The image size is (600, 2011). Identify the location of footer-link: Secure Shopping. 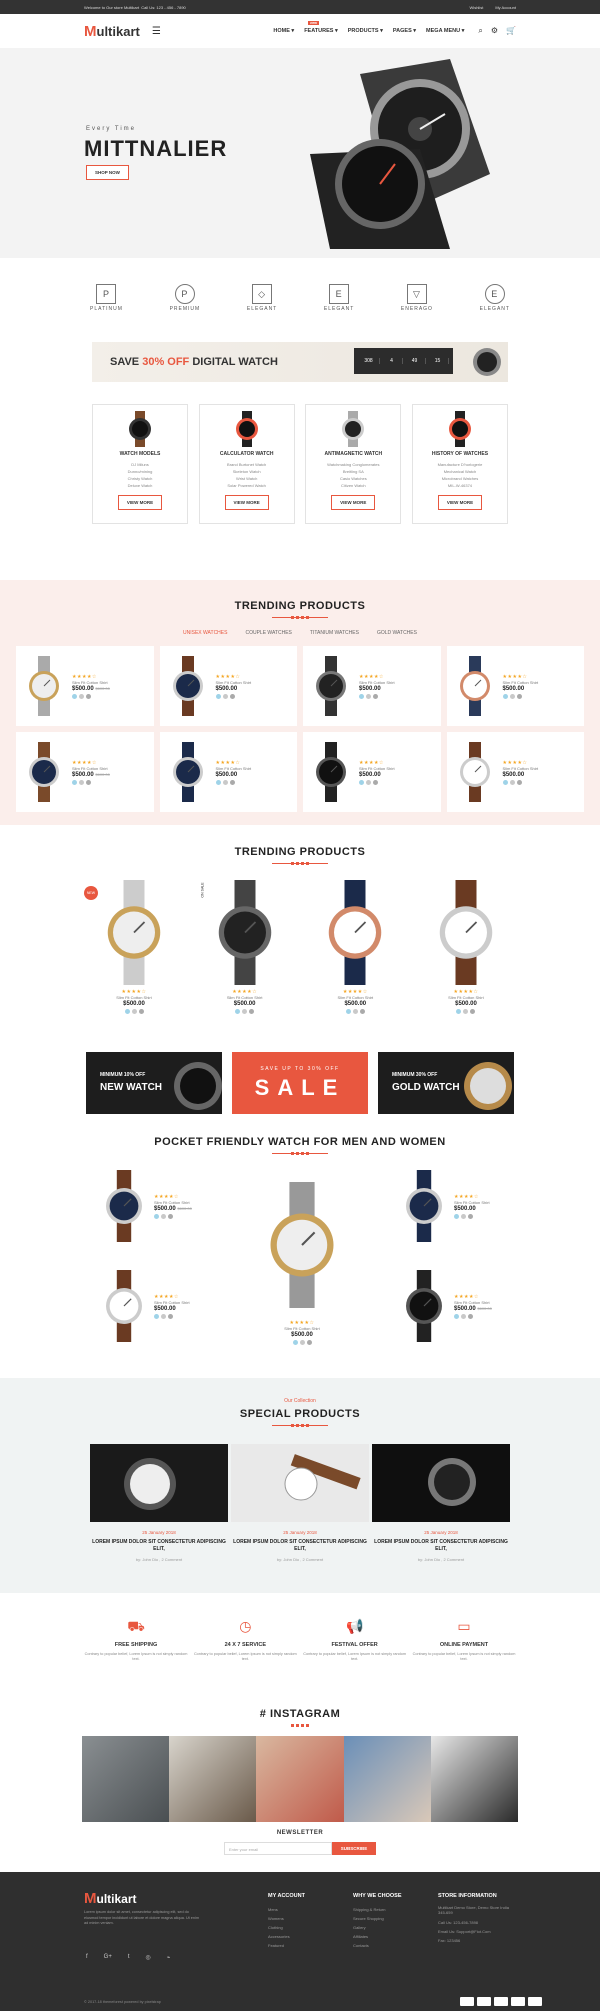
(377, 1918).